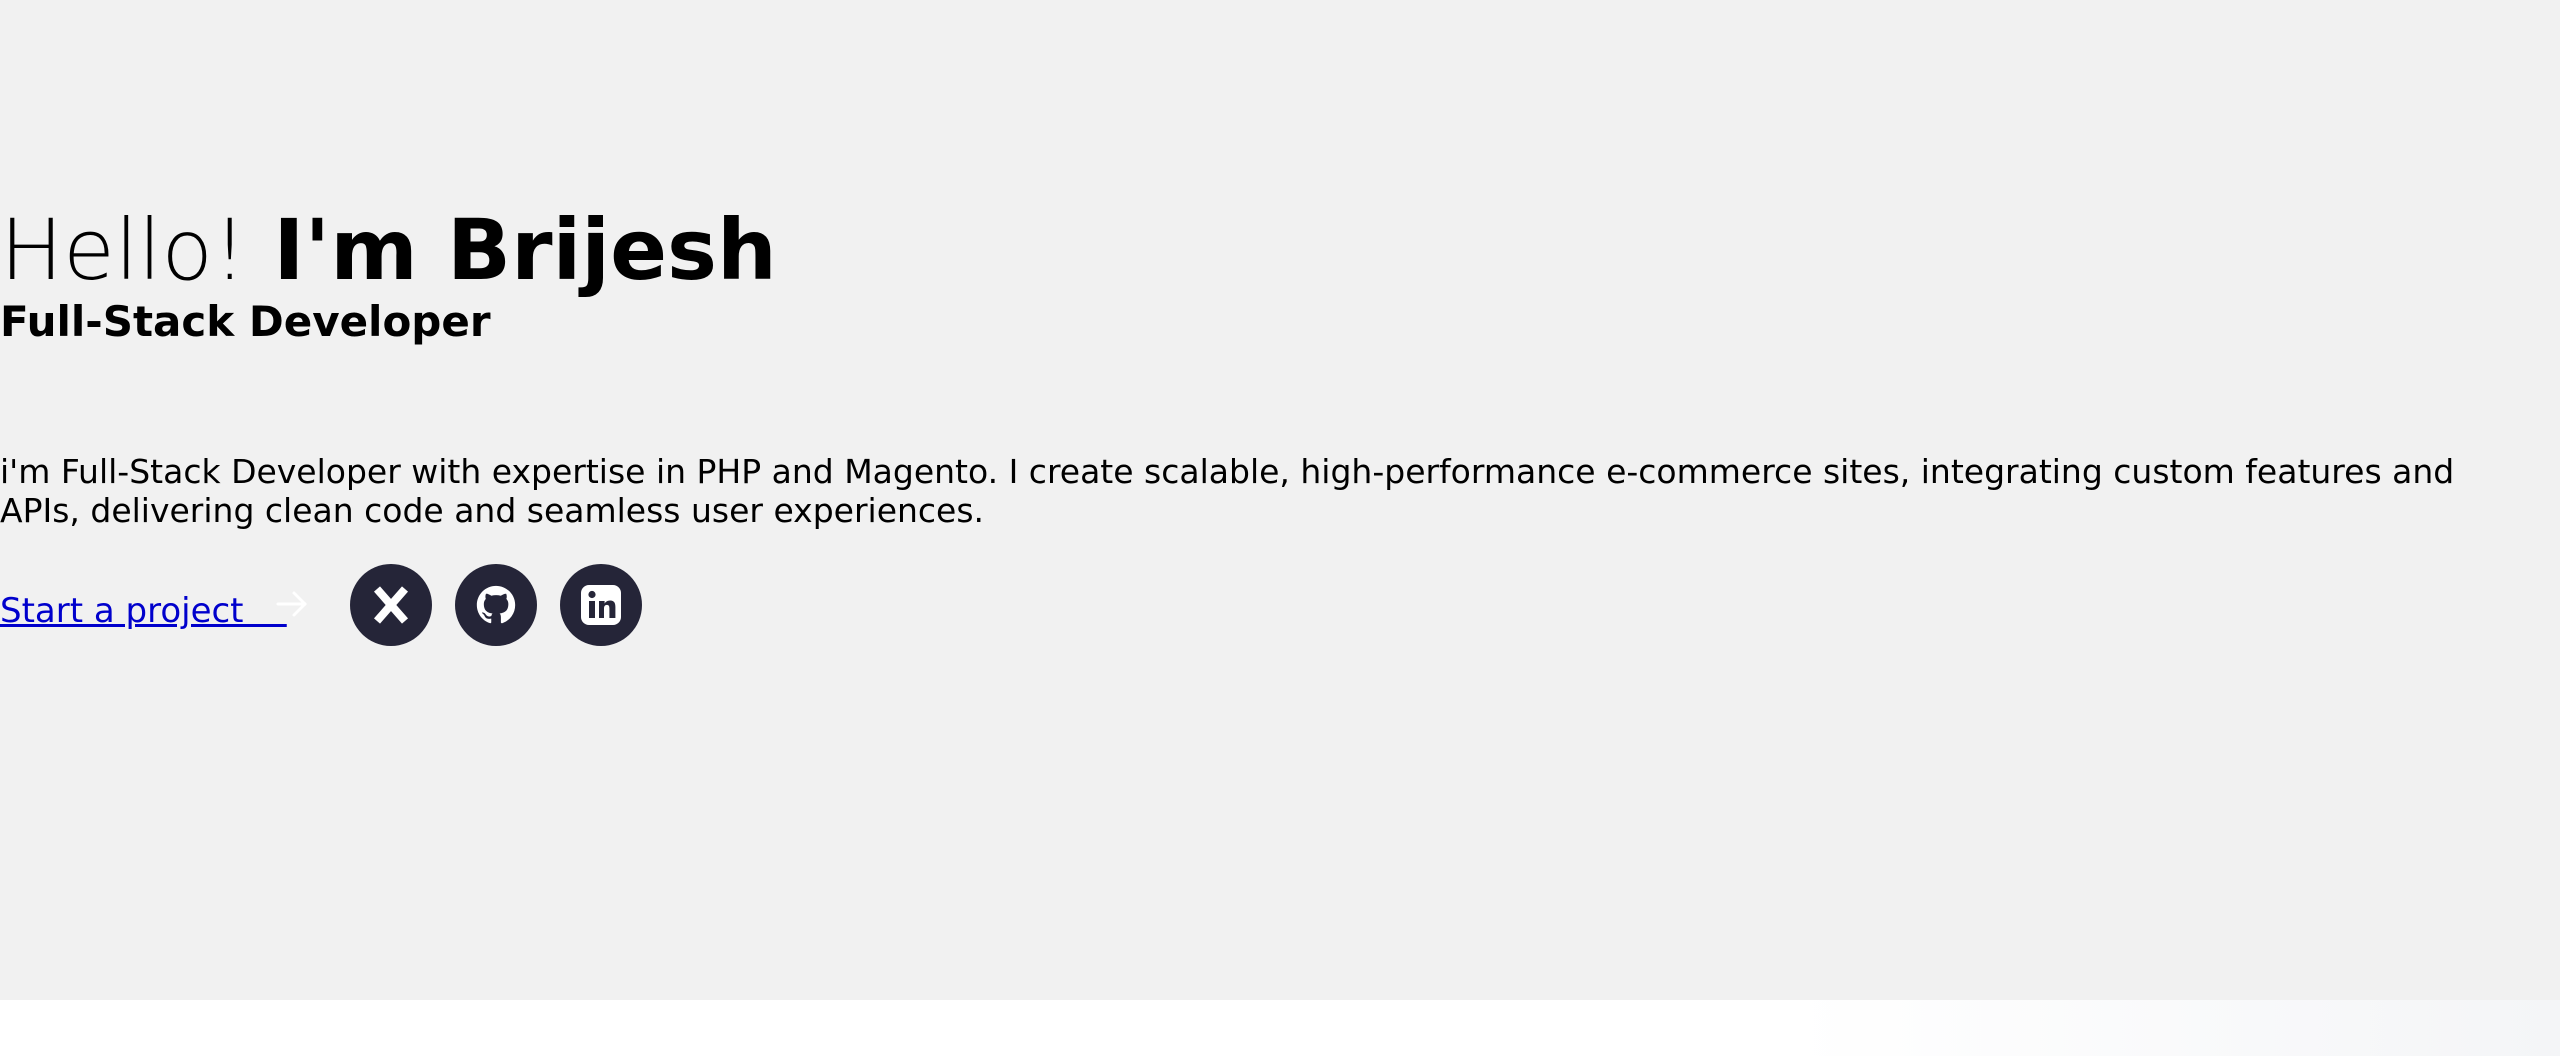 This screenshot has height=1056, width=2560. Describe the element at coordinates (292, 604) in the screenshot. I see `arrow-right-icon` at that location.